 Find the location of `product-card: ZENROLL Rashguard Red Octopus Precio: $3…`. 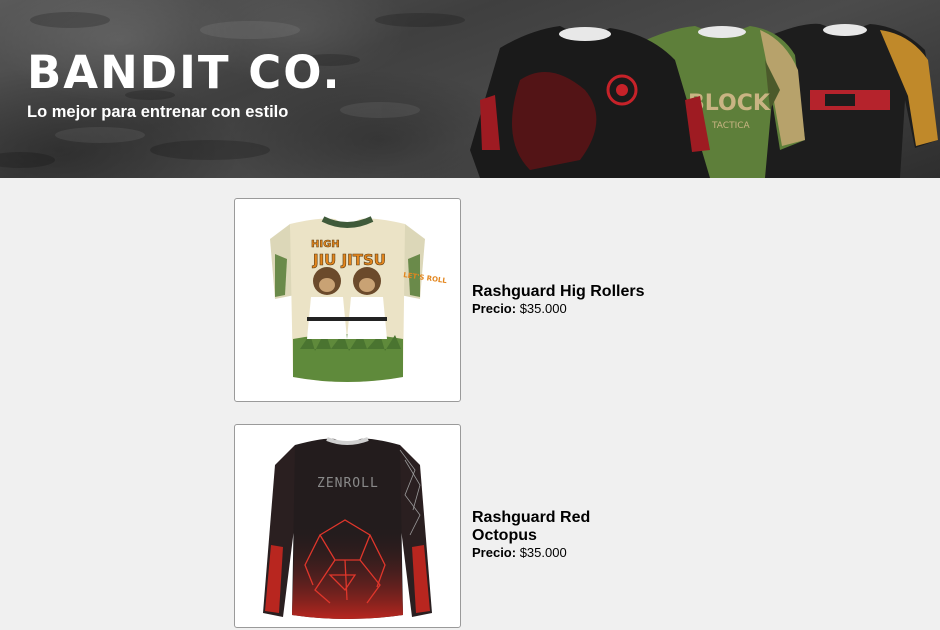

product-card: ZENROLL Rashguard Red Octopus Precio: $3… is located at coordinates (444, 526).